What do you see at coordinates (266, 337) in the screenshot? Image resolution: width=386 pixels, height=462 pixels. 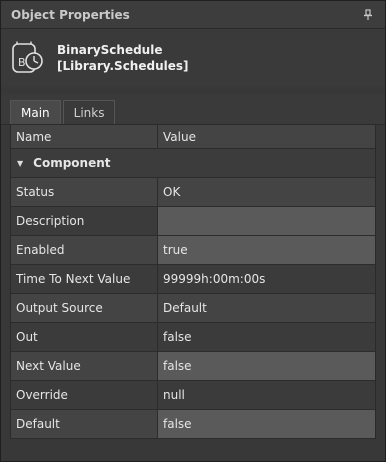 I see `property-value: false` at bounding box center [266, 337].